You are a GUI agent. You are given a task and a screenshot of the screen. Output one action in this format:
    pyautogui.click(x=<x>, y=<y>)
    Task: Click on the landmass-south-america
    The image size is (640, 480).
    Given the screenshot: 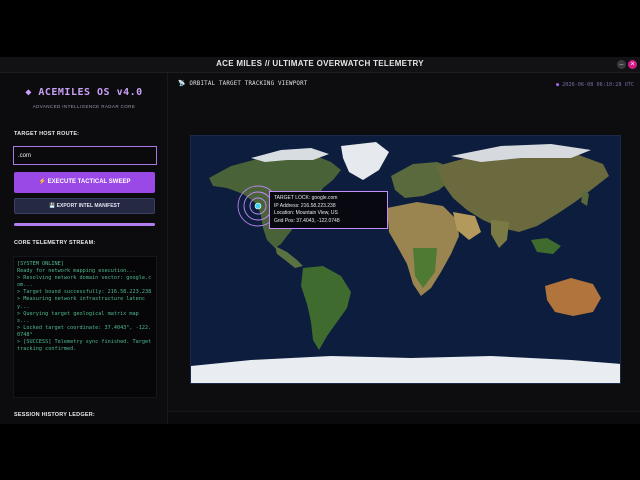 What is the action you would take?
    pyautogui.click(x=326, y=308)
    